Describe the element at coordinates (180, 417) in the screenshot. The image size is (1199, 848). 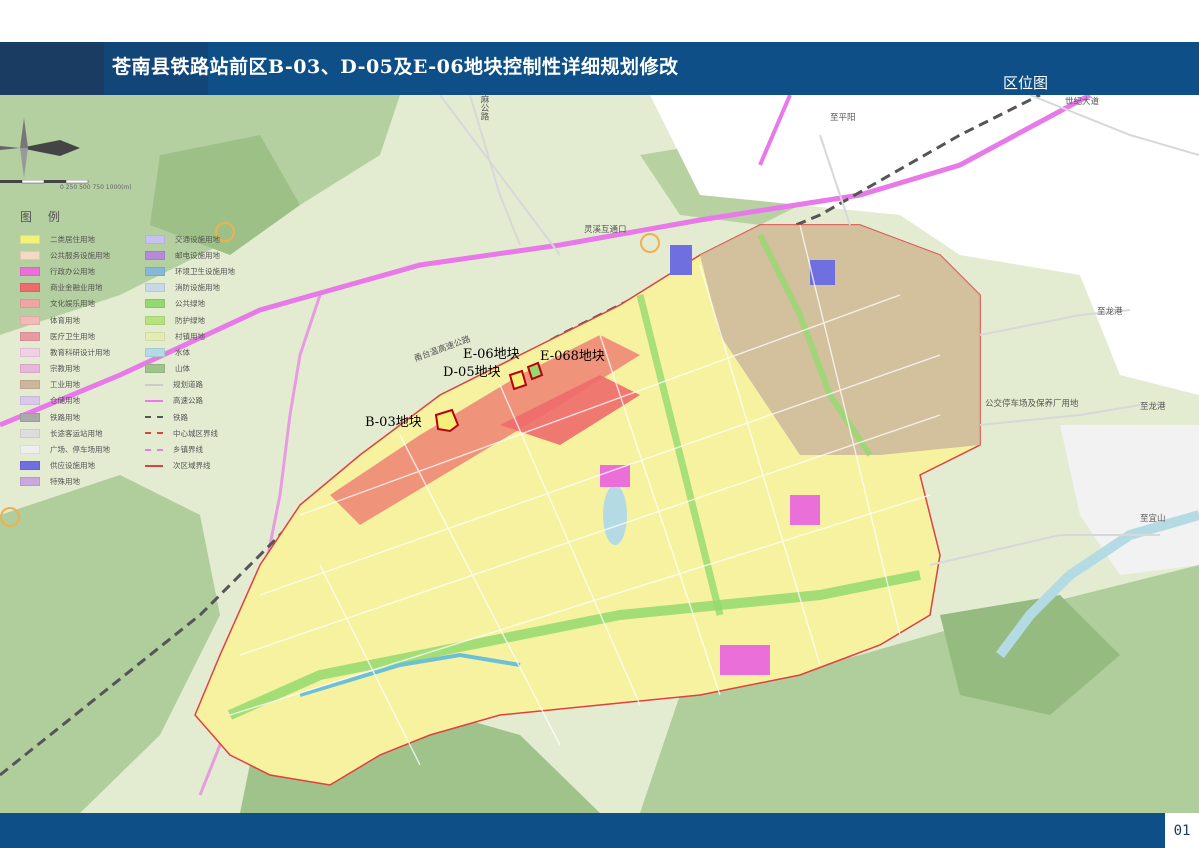
I see `legend-label: 铁路` at that location.